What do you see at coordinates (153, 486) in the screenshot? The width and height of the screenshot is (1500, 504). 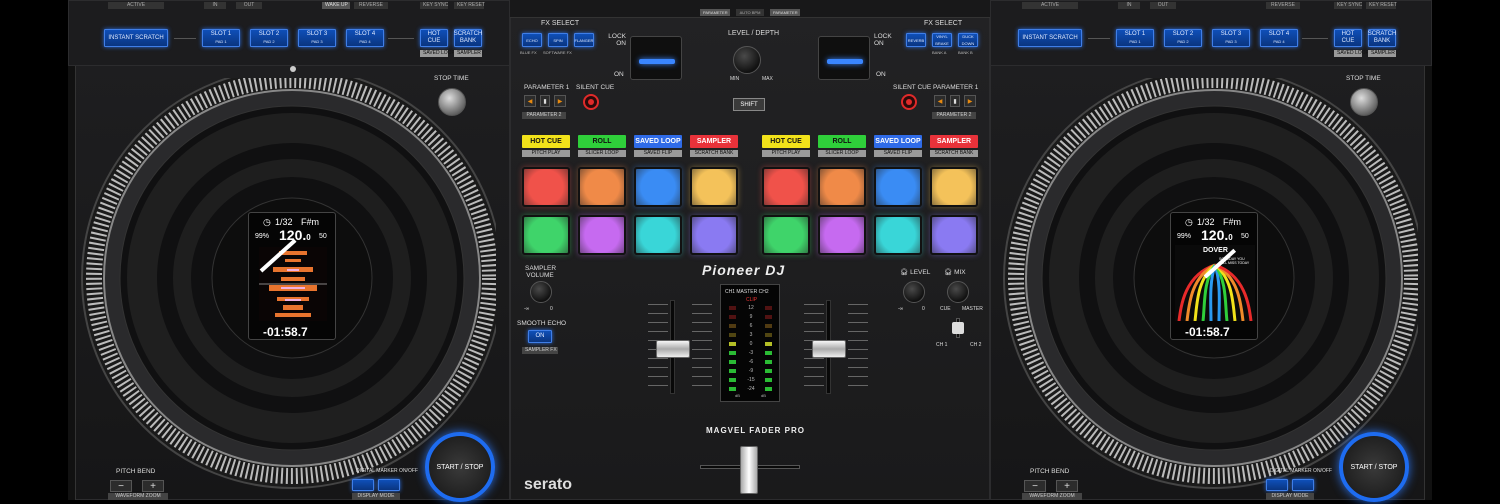 I see `pitch-bend-plus: +` at bounding box center [153, 486].